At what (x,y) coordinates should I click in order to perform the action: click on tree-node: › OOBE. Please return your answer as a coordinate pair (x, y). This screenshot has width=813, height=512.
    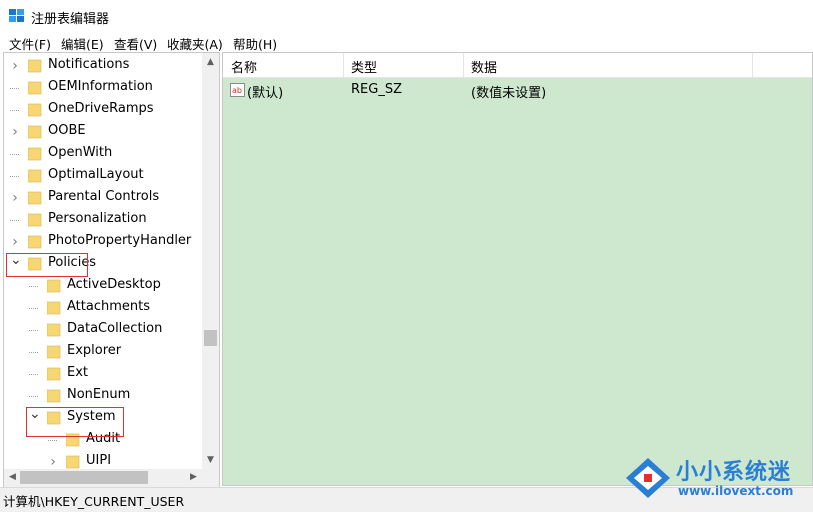
    Looking at the image, I should click on (103, 132).